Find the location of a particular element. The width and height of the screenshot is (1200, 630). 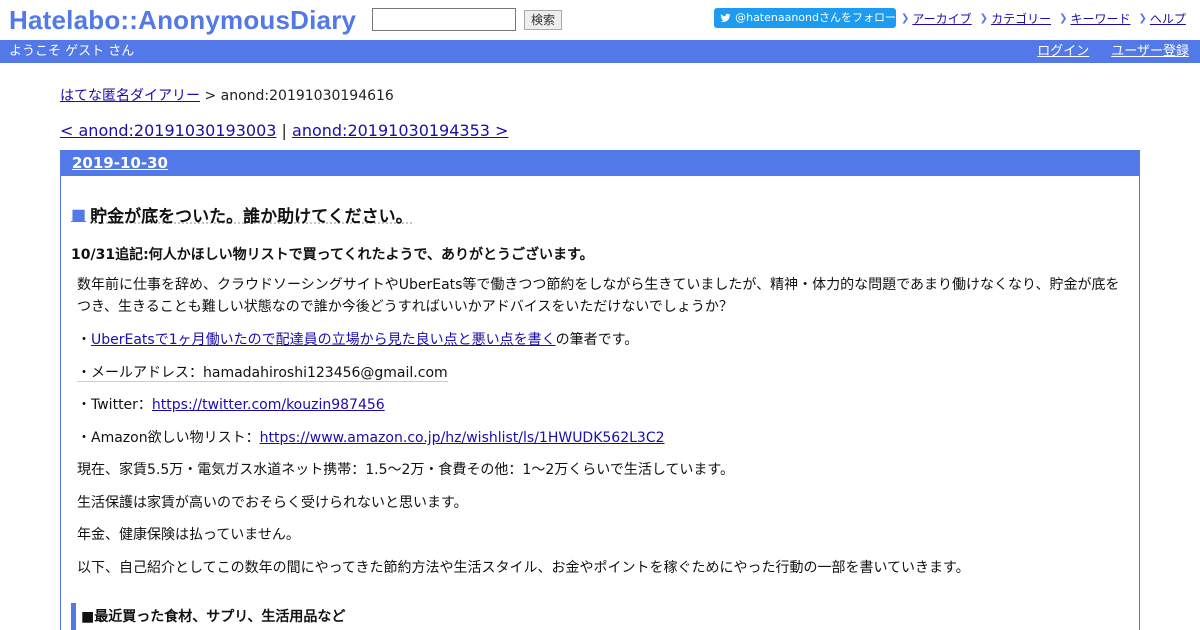

nav-archive: ❯ アーカイブ is located at coordinates (936, 18).